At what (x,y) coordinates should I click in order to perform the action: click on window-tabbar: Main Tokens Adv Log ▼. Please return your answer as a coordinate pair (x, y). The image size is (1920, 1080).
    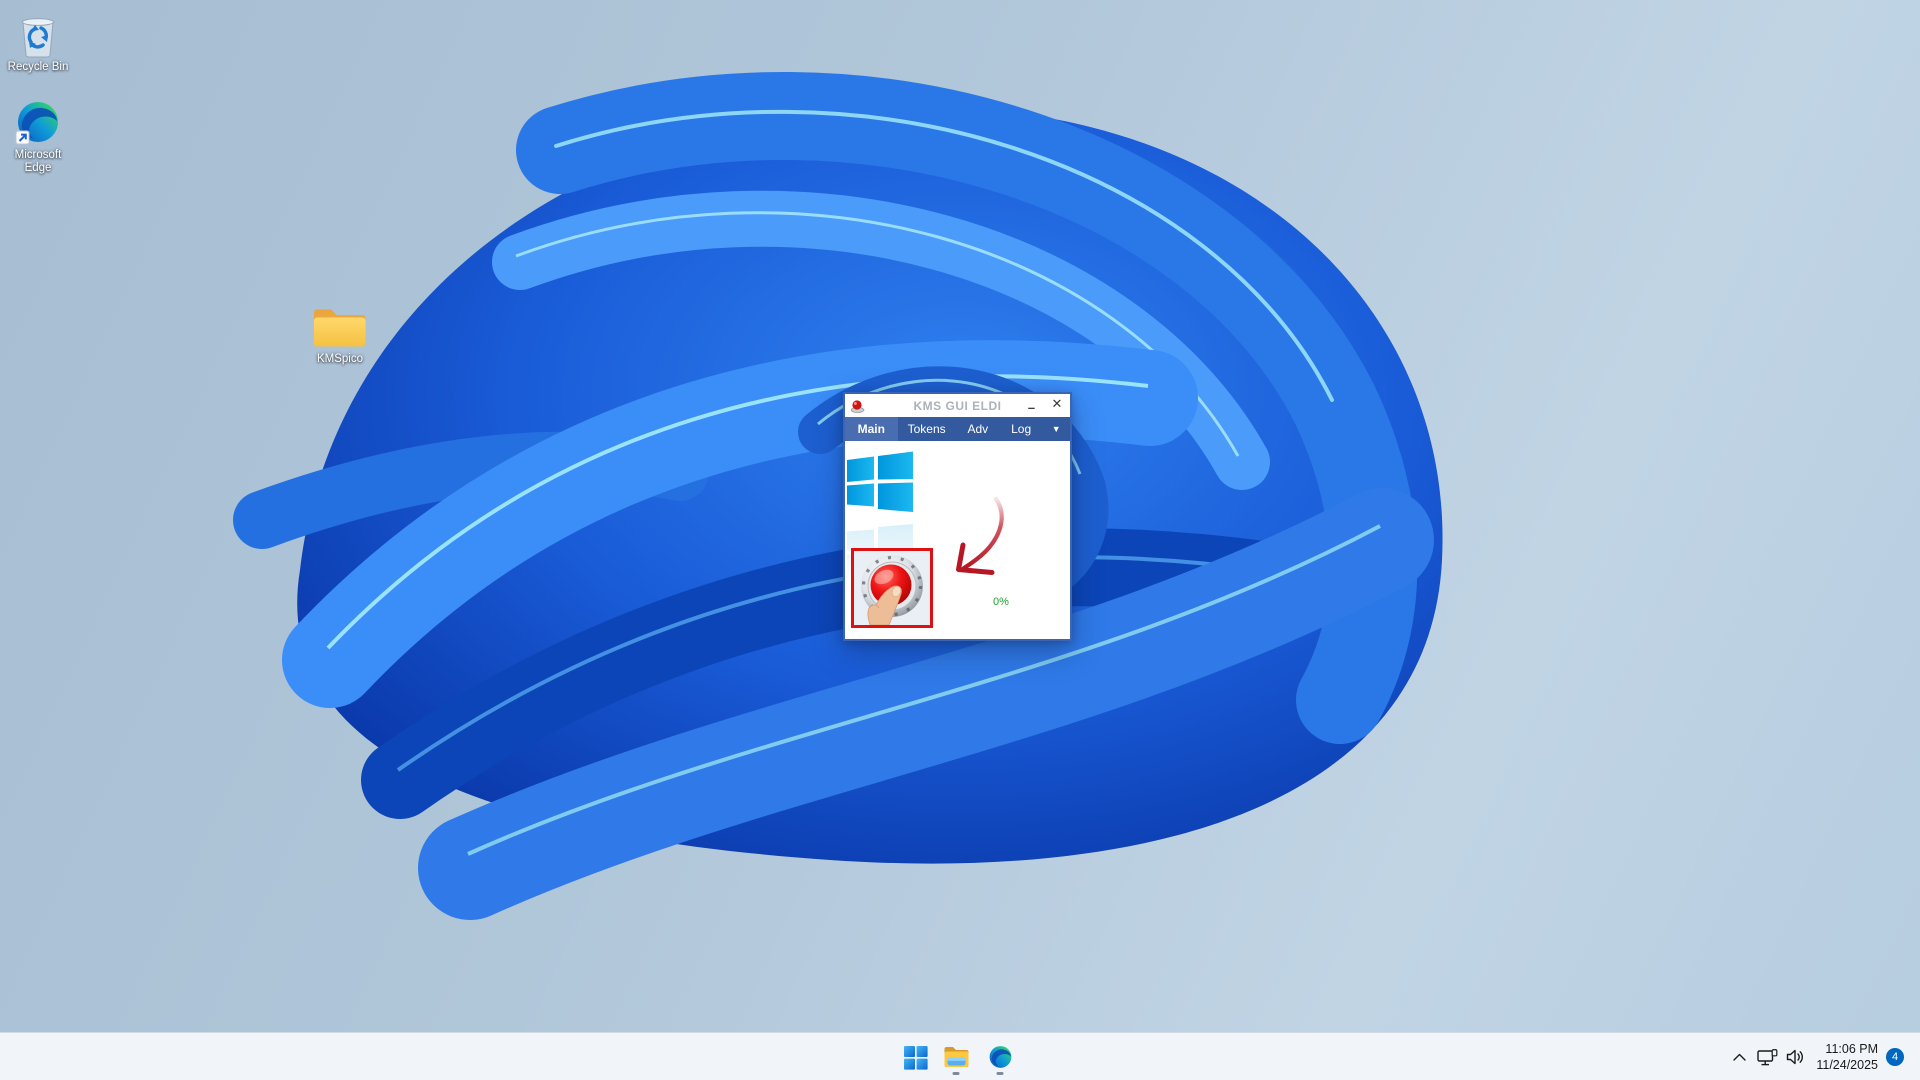
    Looking at the image, I should click on (957, 429).